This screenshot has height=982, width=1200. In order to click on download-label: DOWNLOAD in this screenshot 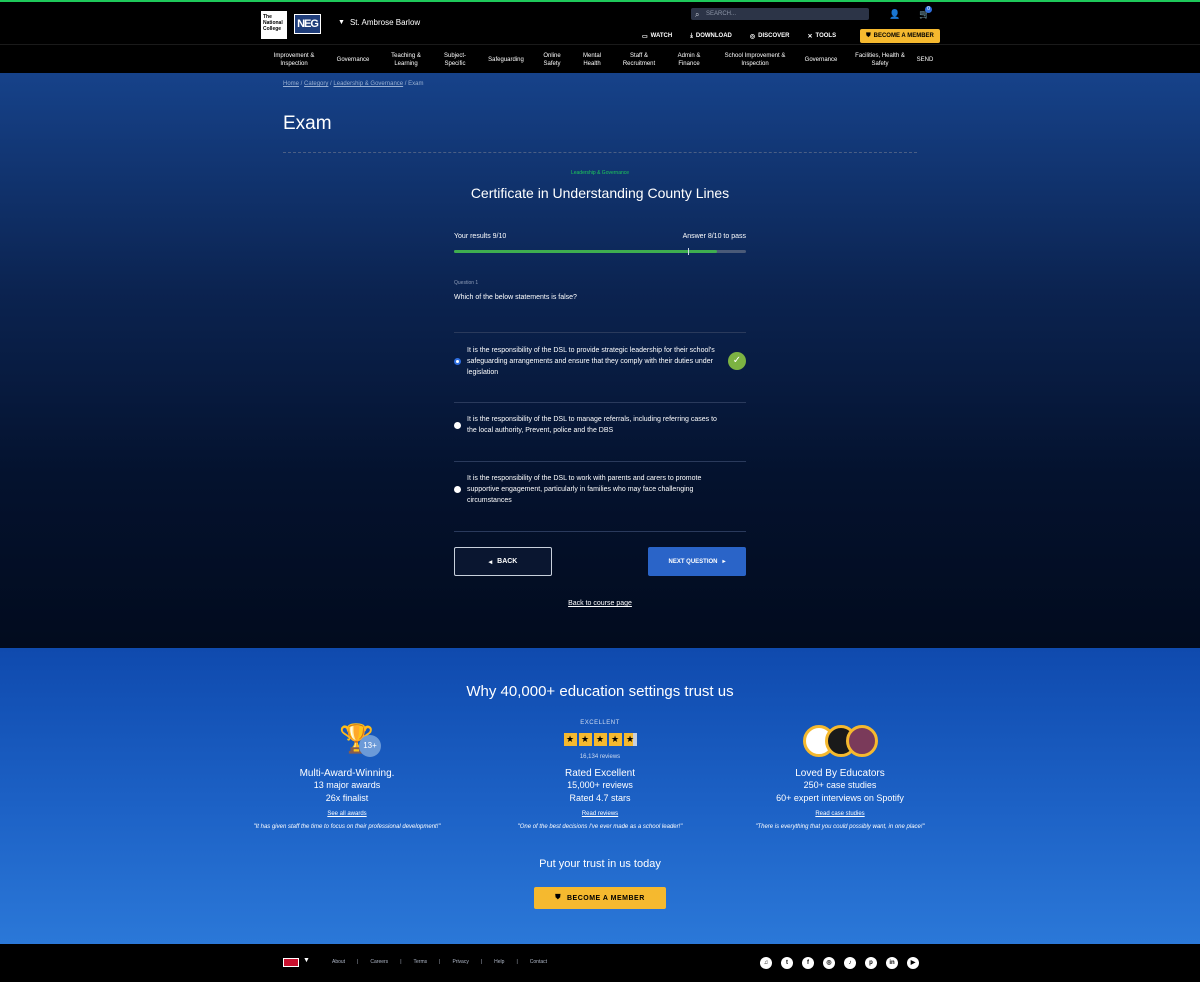, I will do `click(713, 36)`.